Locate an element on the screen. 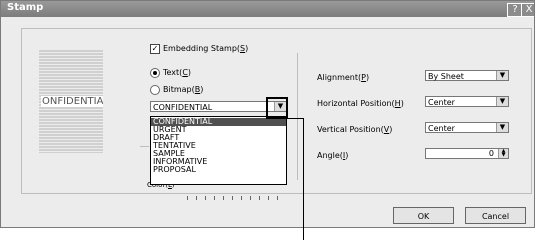 This screenshot has height=240, width=541. horizontal-position-value: Center is located at coordinates (441, 102).